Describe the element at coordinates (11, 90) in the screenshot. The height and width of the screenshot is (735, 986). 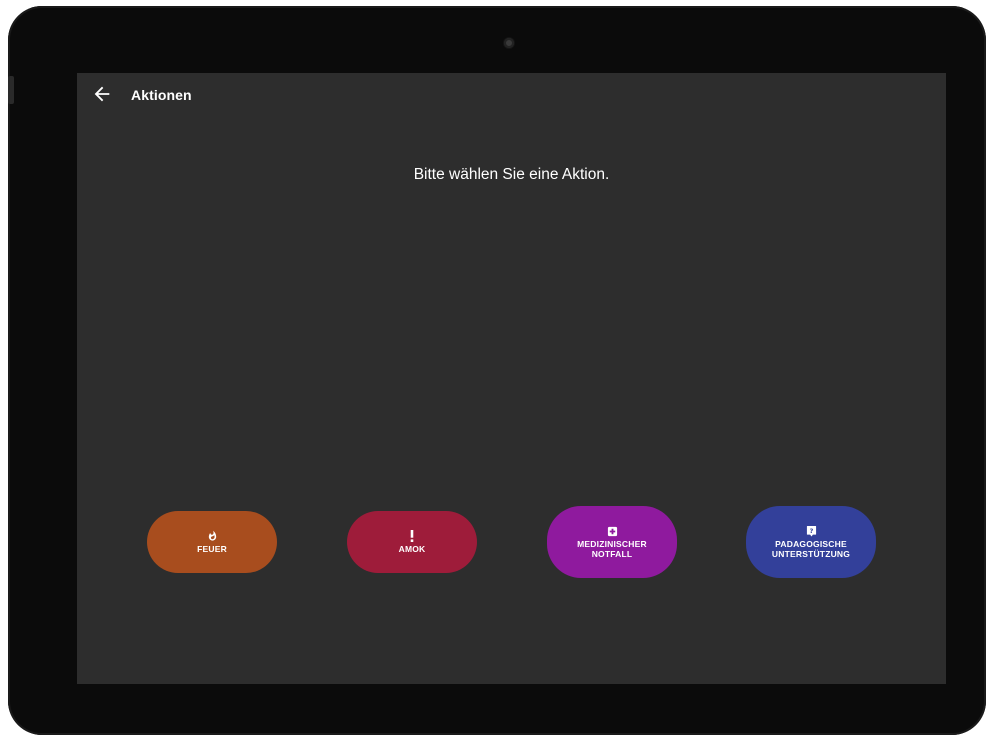
I see `side-button` at that location.